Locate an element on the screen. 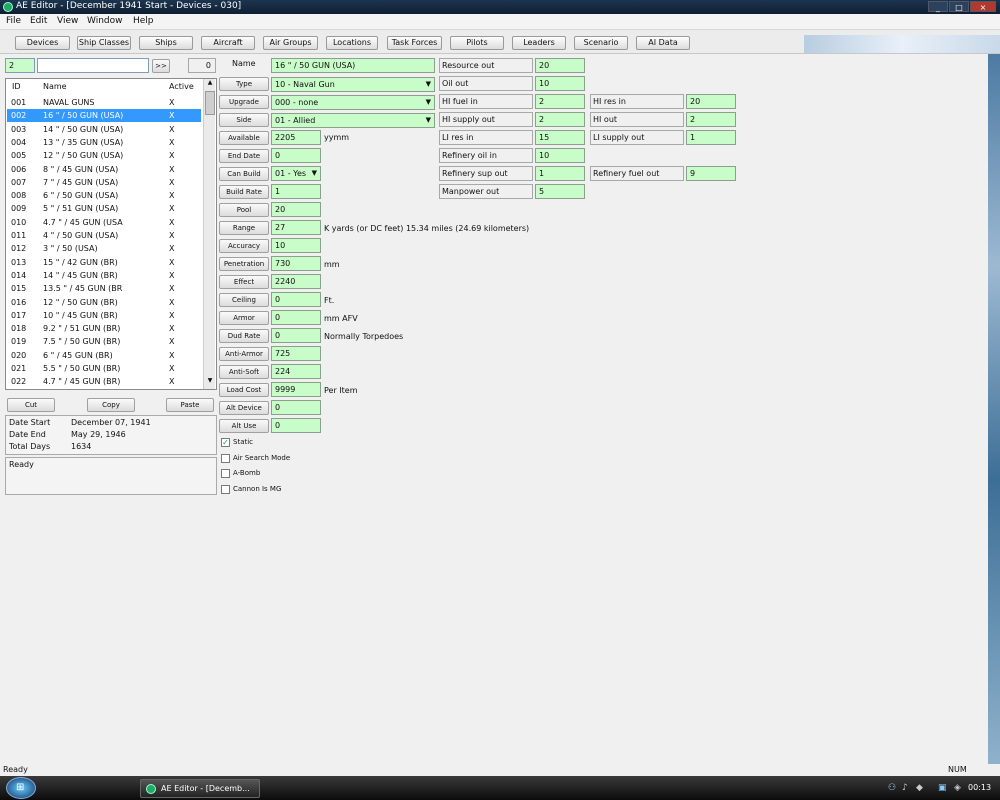 The width and height of the screenshot is (1000, 800). penetration-button: Penetration is located at coordinates (244, 264).